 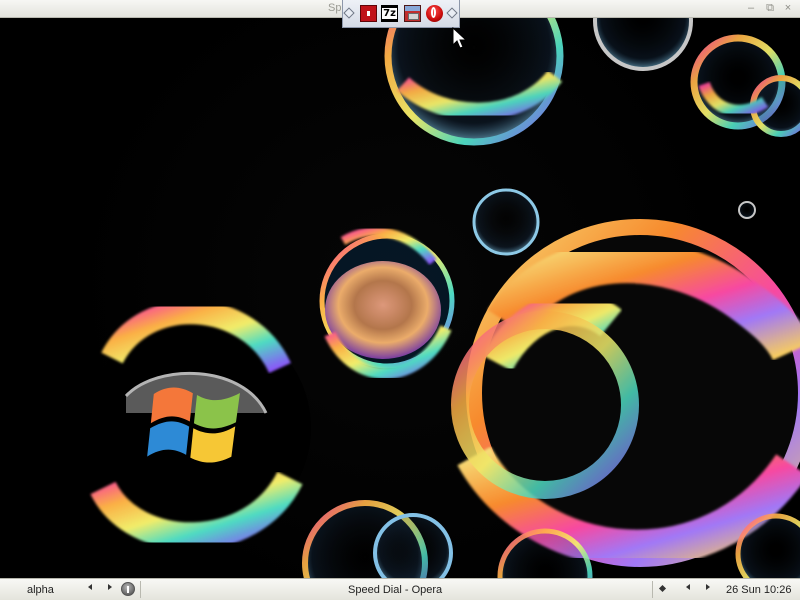 What do you see at coordinates (401, 14) in the screenshot?
I see `quick-launch-toolbar: 7z` at bounding box center [401, 14].